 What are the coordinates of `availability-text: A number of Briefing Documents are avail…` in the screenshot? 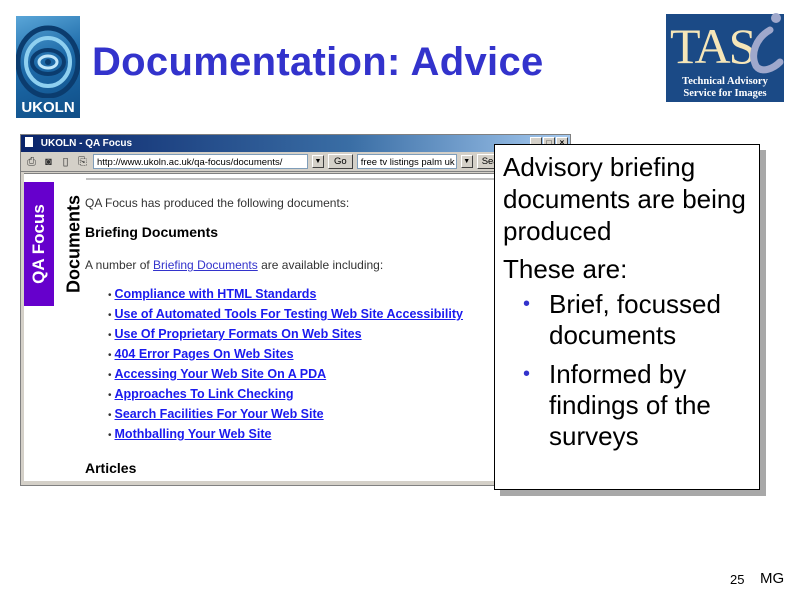 It's located at (234, 265).